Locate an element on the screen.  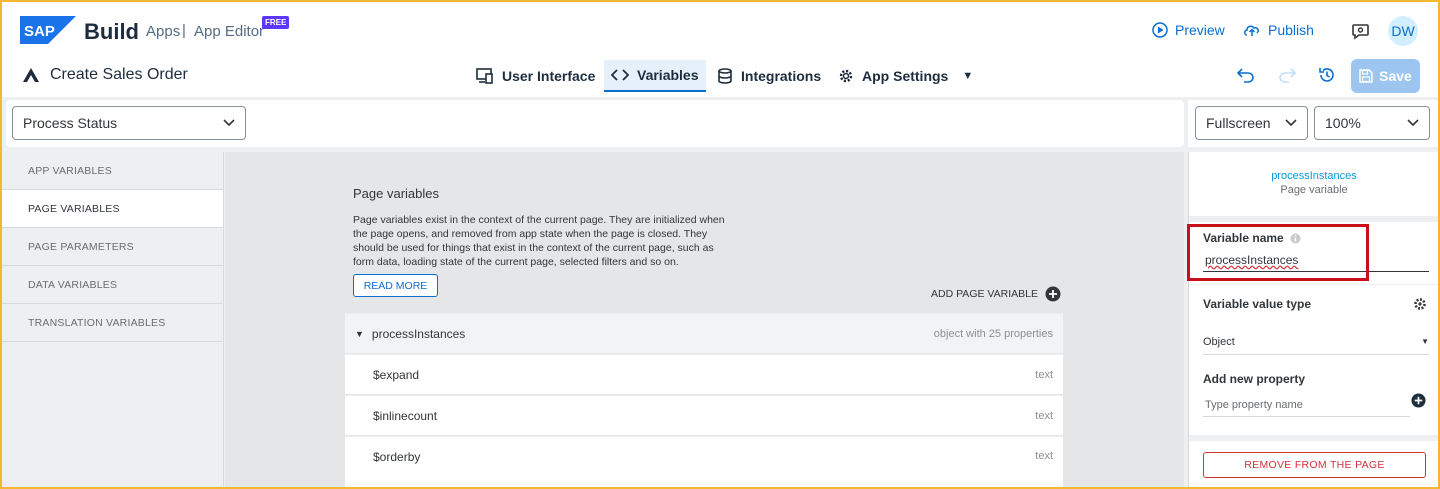
value-type-value: Object is located at coordinates (1219, 341).